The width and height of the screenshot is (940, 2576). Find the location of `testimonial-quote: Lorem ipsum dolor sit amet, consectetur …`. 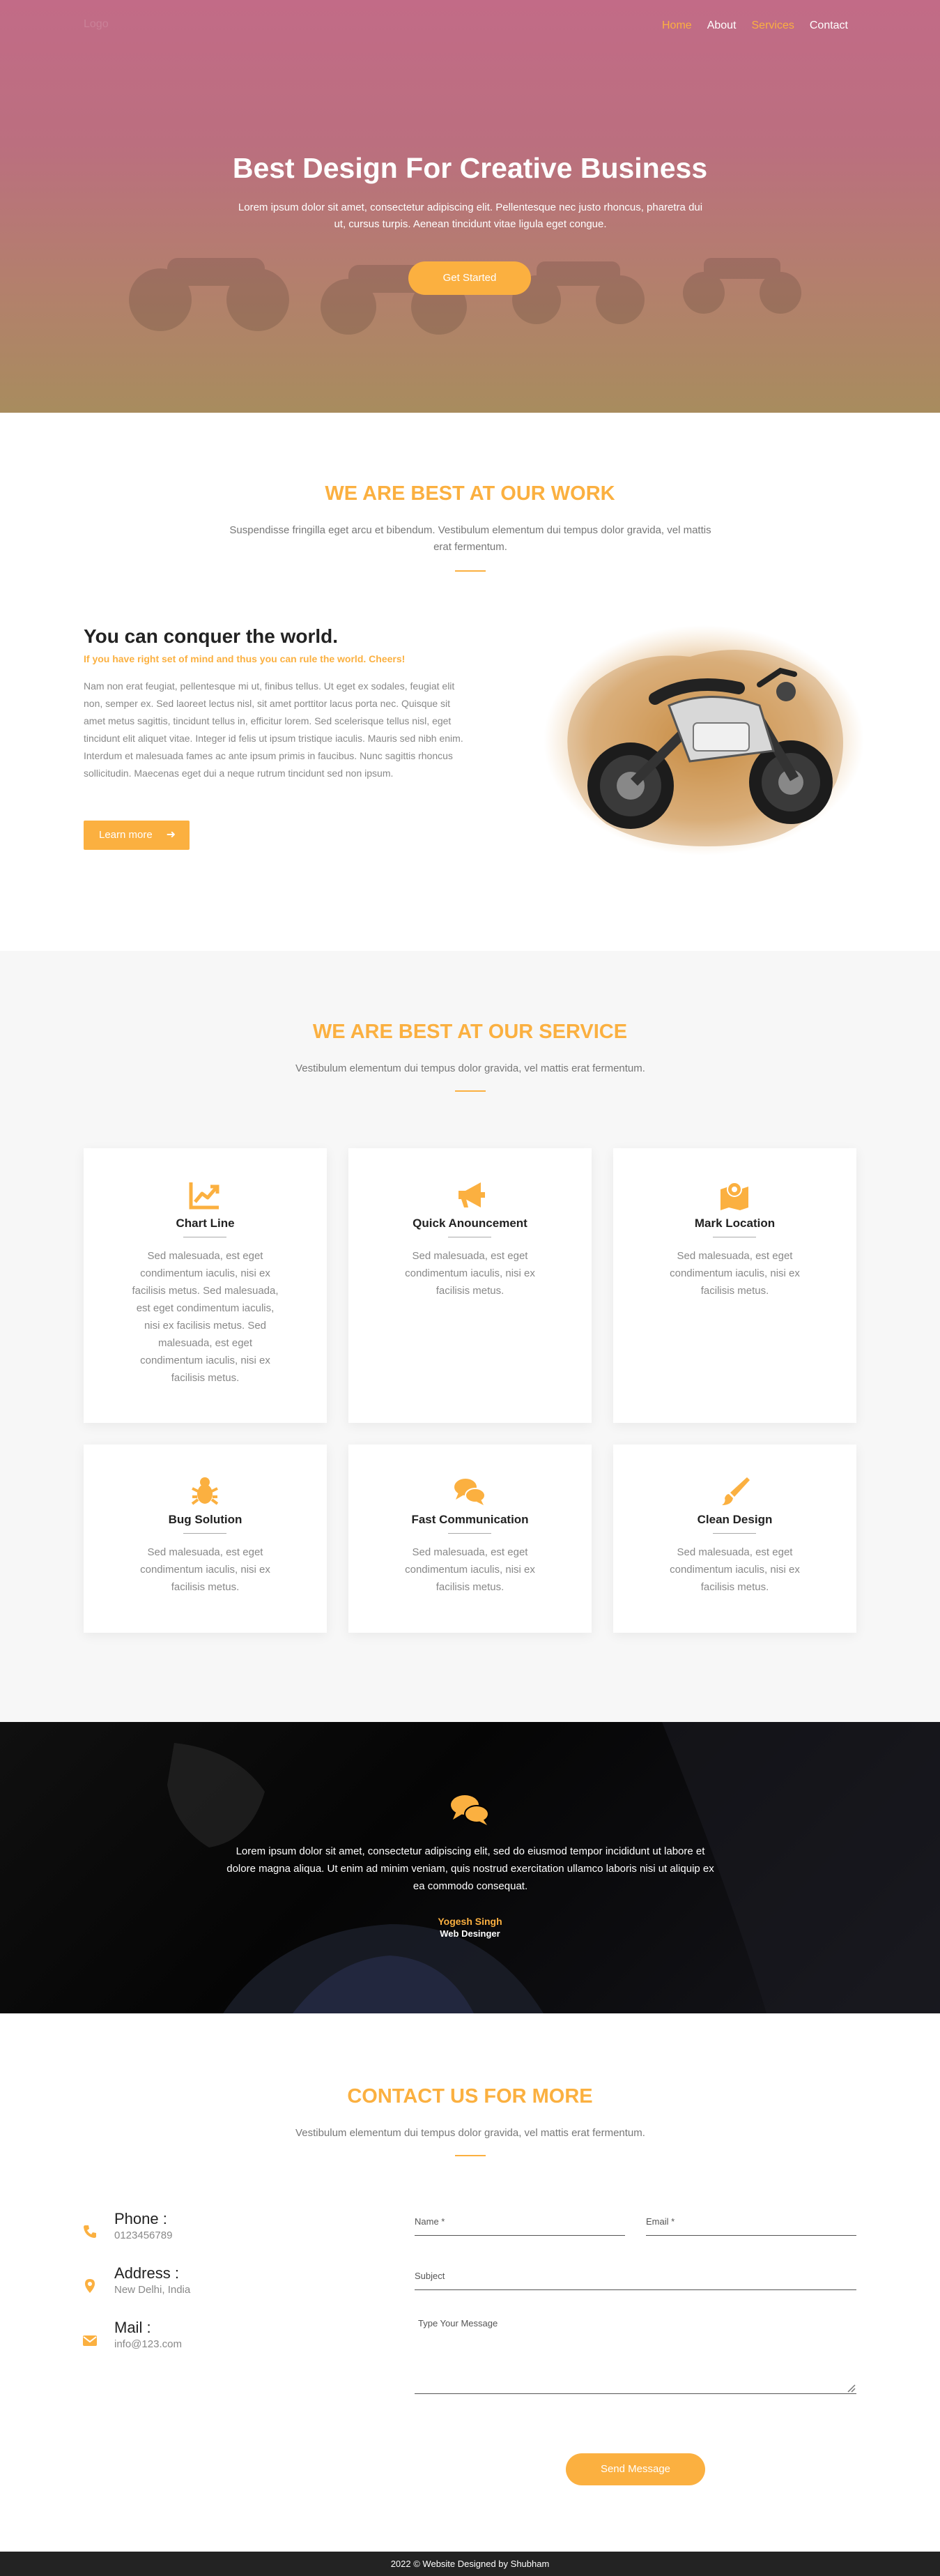

testimonial-quote: Lorem ipsum dolor sit amet, consectetur … is located at coordinates (470, 1869).